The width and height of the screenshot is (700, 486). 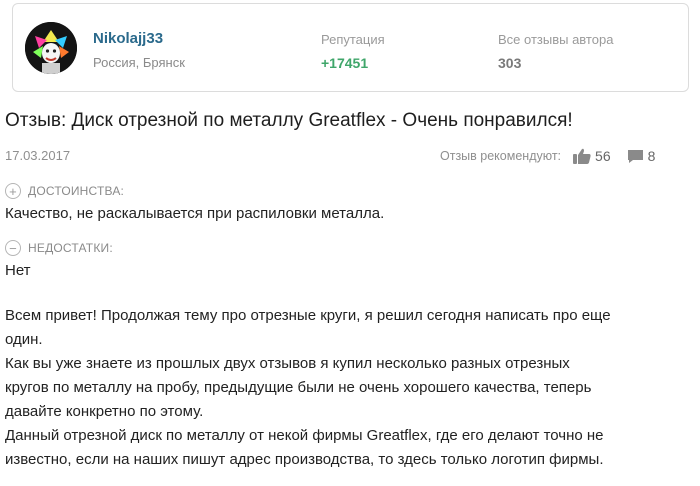 What do you see at coordinates (651, 156) in the screenshot?
I see `comments-count: 8` at bounding box center [651, 156].